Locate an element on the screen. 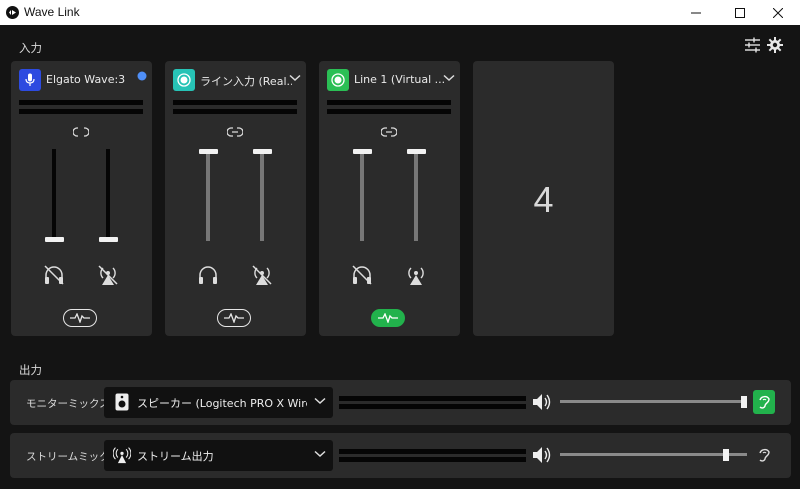 This screenshot has height=489, width=800. input-section-label: 入力 is located at coordinates (30, 48).